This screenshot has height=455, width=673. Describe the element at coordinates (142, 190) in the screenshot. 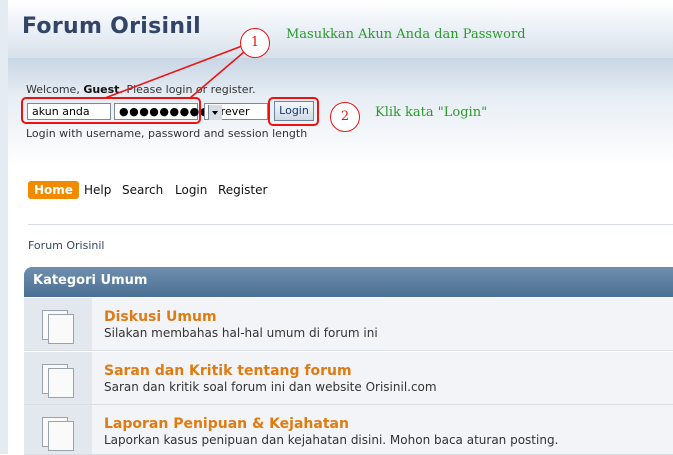

I see `nav-search: Search` at that location.